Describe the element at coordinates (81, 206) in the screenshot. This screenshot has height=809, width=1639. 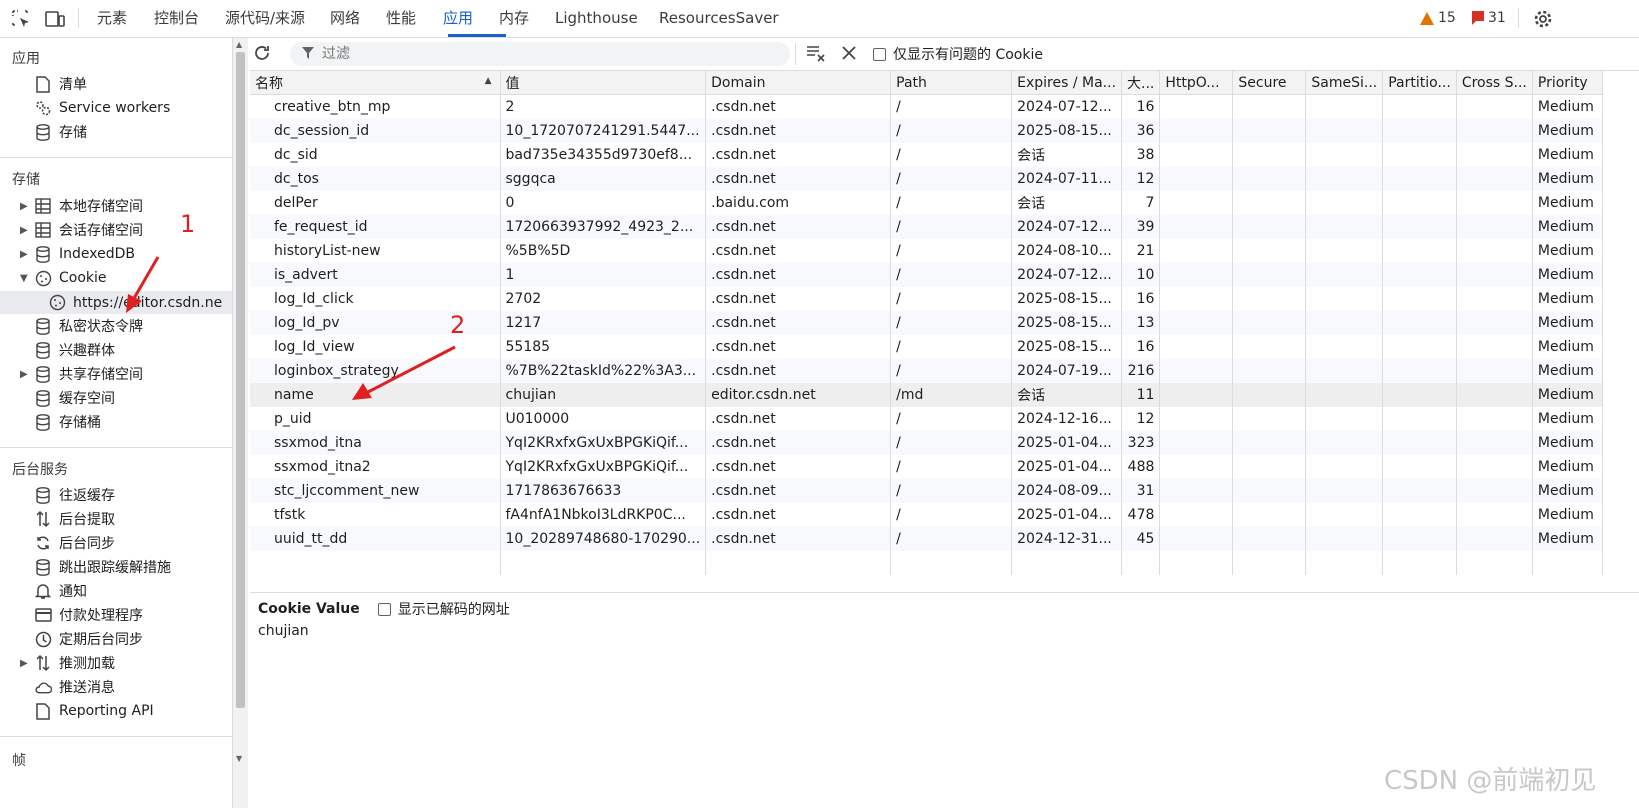
I see `sidebar-item-local-storage: ▶ 本地存储空间` at that location.